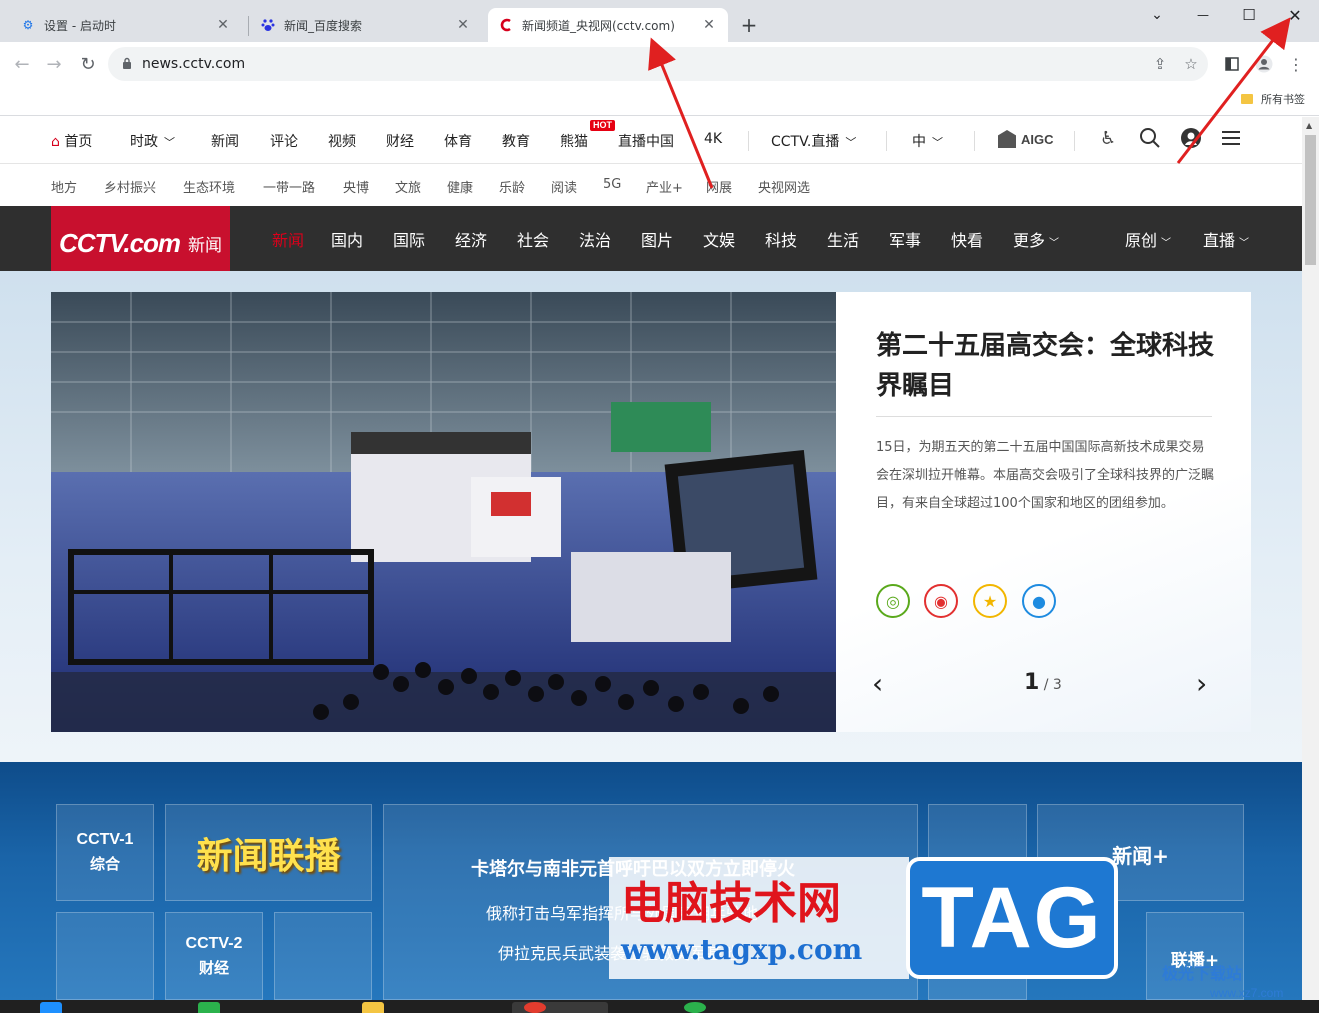 The height and width of the screenshot is (1013, 1319). I want to click on nav-news: 新闻, so click(225, 141).